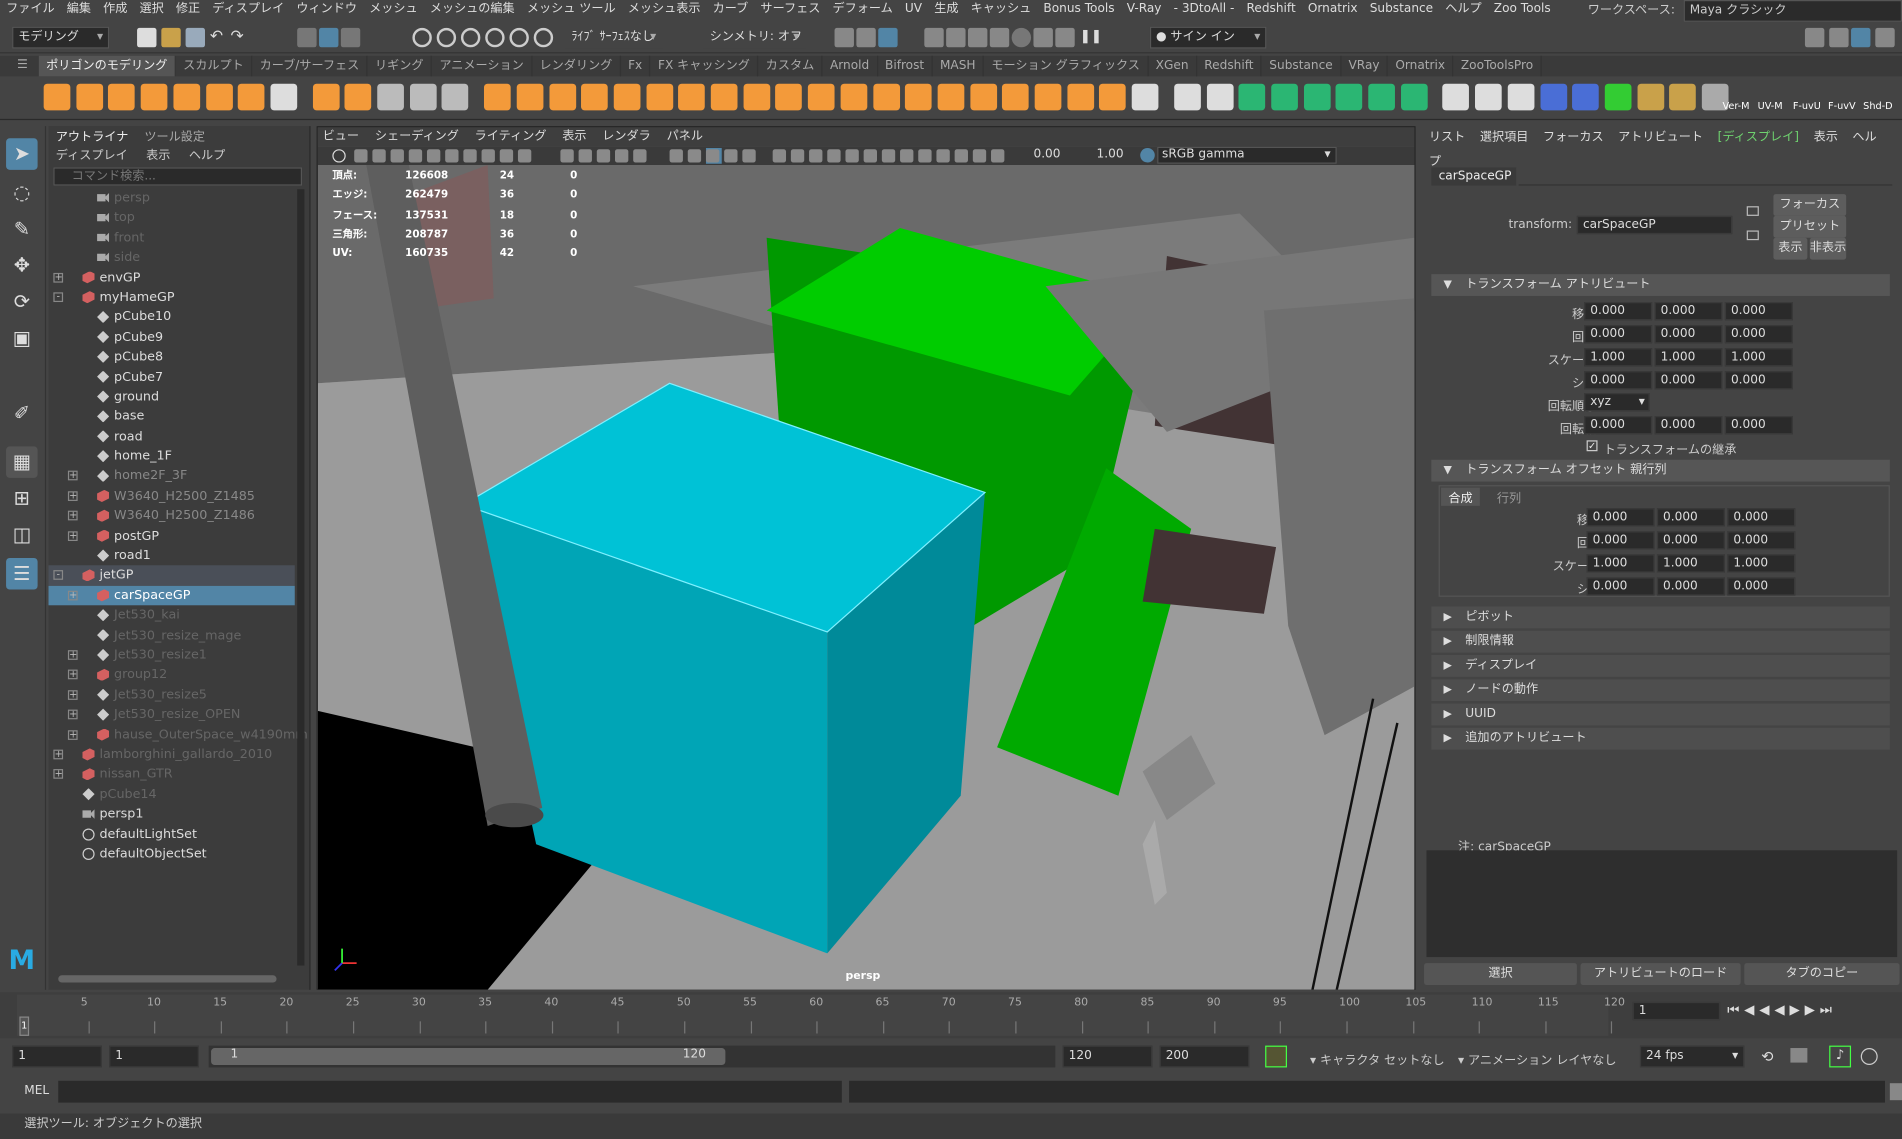 The width and height of the screenshot is (1902, 1139). I want to click on move-tool-icon: ✥, so click(22, 266).